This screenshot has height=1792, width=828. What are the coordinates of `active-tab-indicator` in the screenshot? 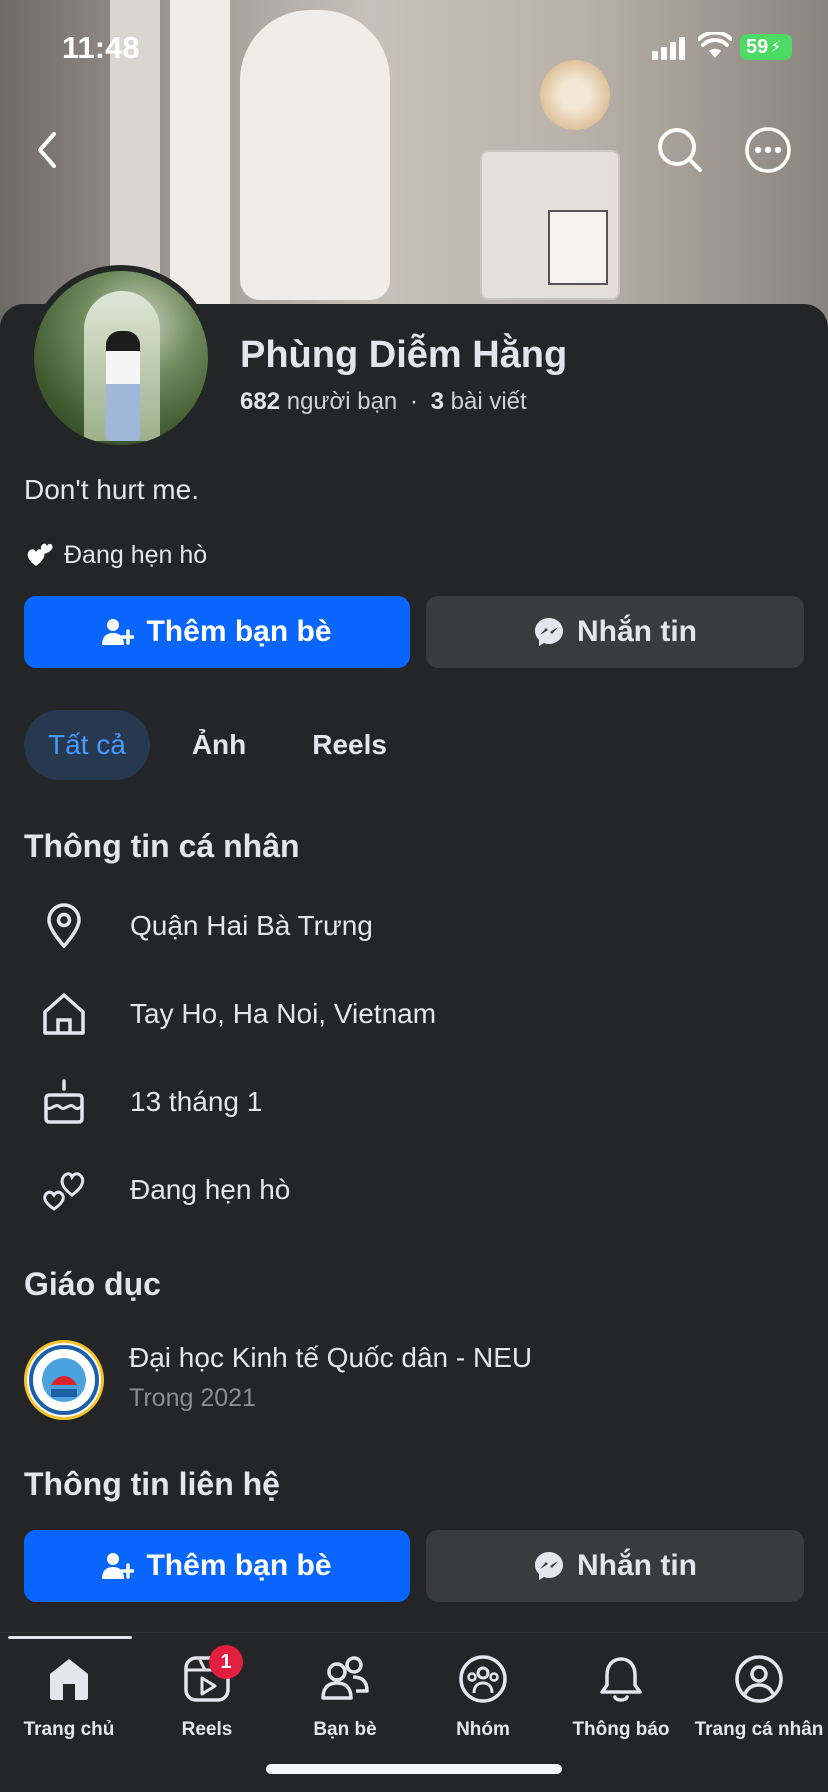 It's located at (70, 1637).